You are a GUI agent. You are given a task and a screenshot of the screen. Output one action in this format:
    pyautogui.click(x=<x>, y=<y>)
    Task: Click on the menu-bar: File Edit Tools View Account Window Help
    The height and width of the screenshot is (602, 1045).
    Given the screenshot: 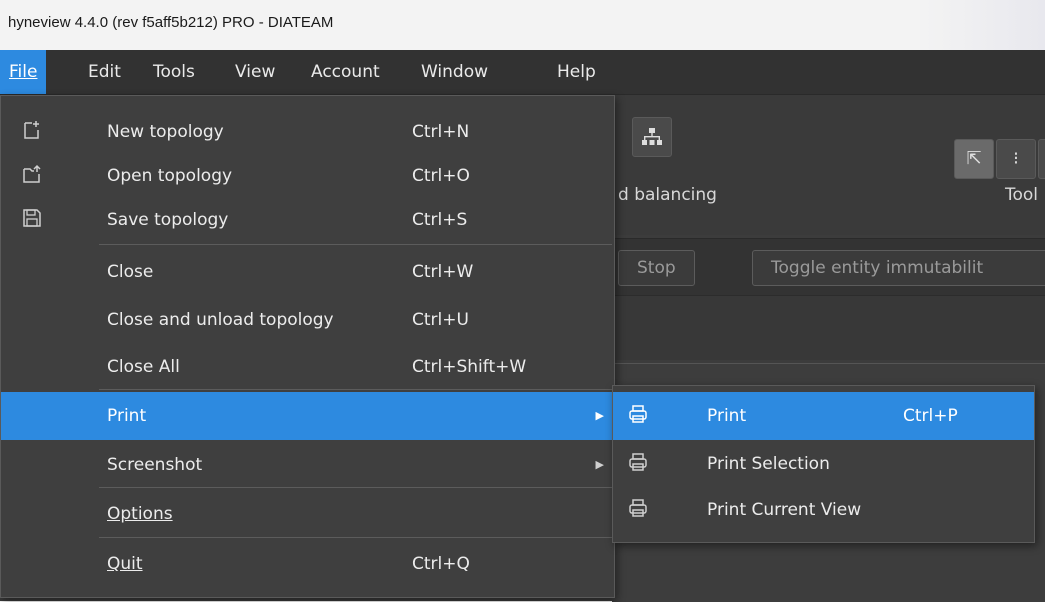 What is the action you would take?
    pyautogui.click(x=522, y=72)
    